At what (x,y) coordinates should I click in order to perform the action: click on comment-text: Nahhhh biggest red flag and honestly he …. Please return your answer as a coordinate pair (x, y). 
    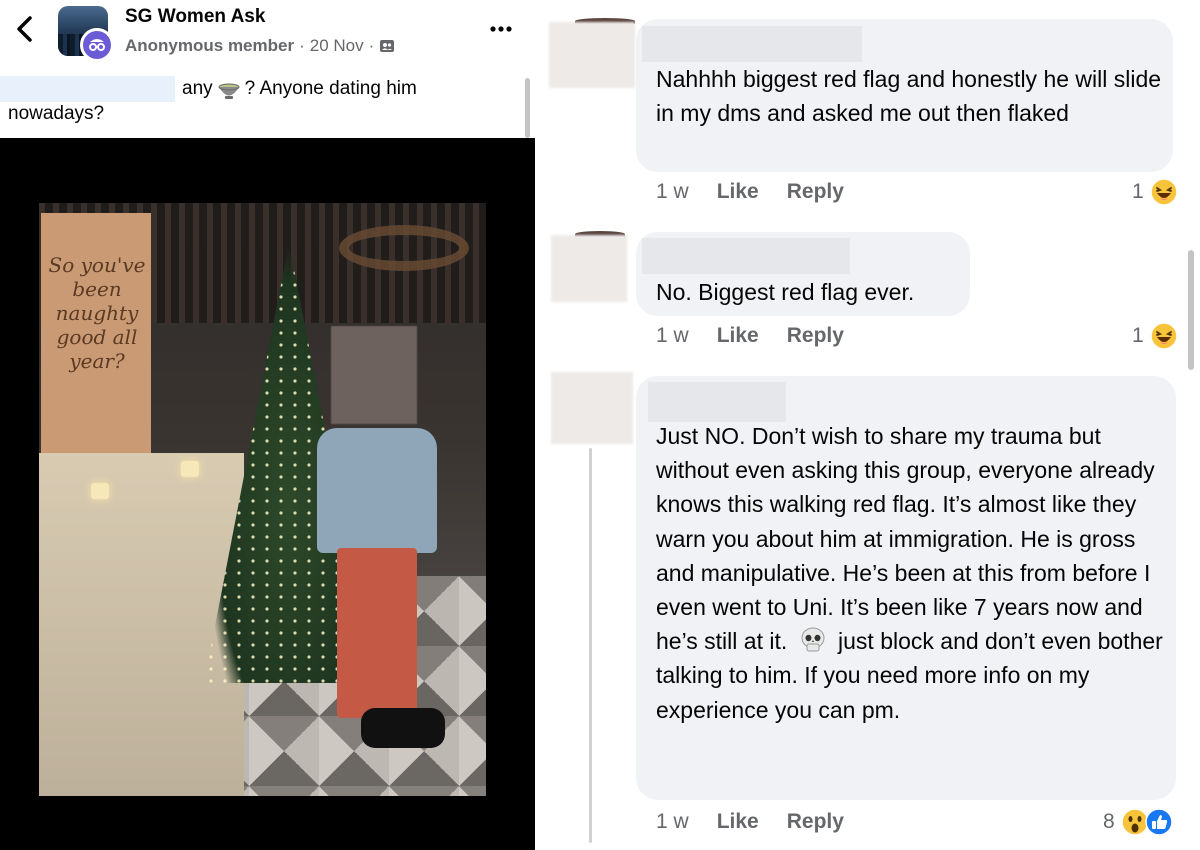
    Looking at the image, I should click on (909, 96).